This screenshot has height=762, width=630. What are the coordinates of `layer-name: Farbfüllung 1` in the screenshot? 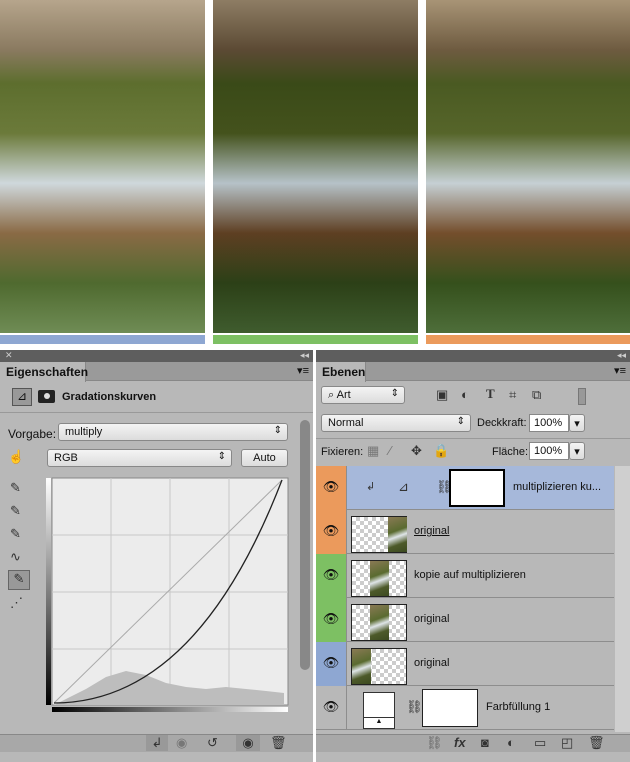 It's located at (518, 707).